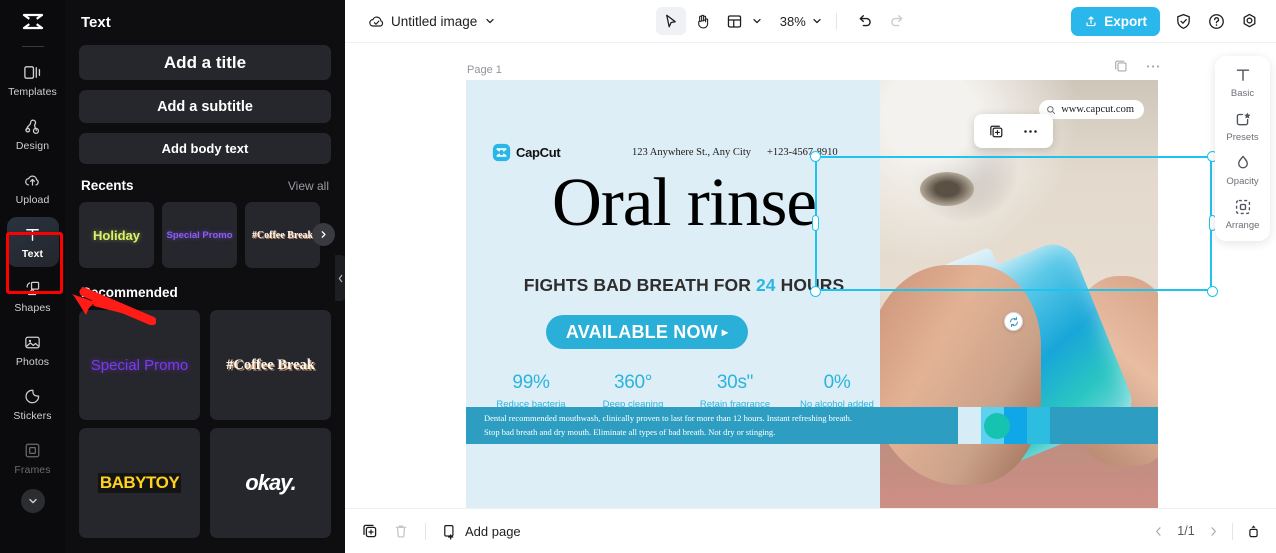 The width and height of the screenshot is (1276, 553). I want to click on bottom-divider-right, so click(1232, 531).